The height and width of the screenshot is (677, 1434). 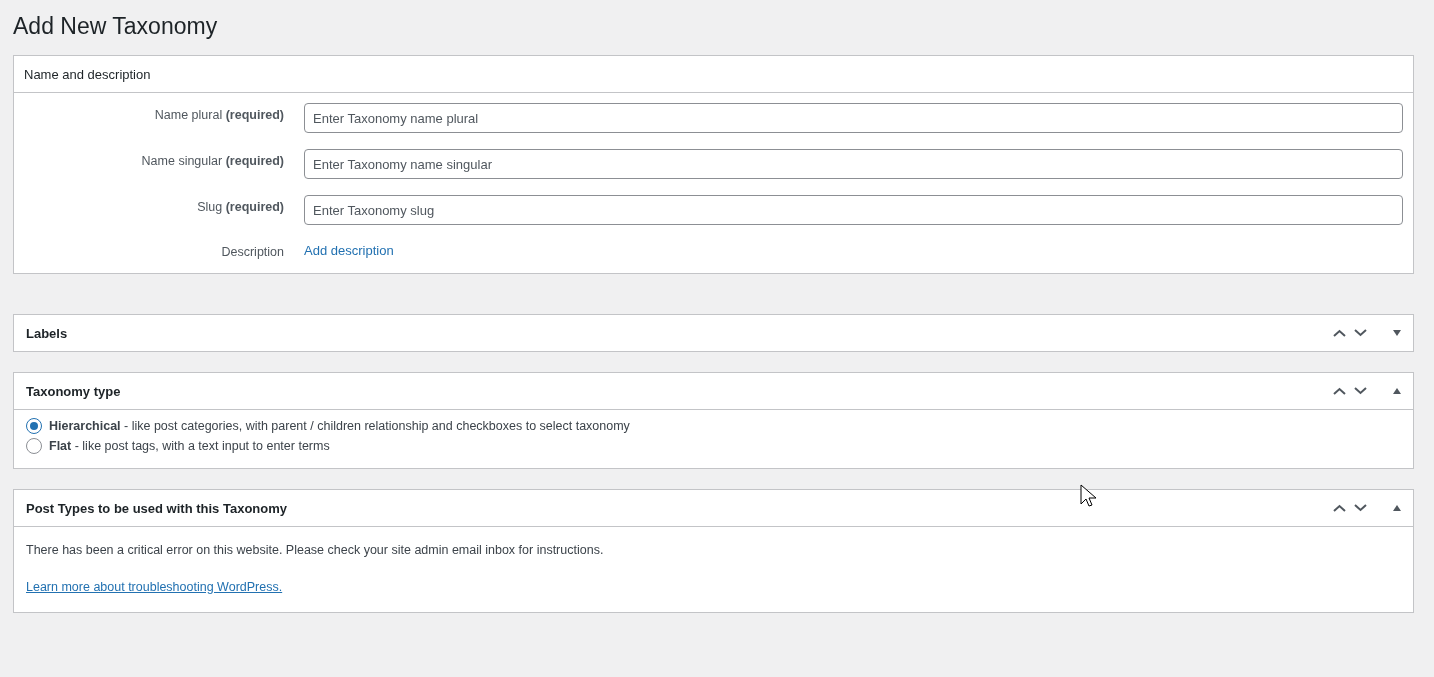 I want to click on text-input-field: Enter Taxonomy name singular, so click(x=853, y=164).